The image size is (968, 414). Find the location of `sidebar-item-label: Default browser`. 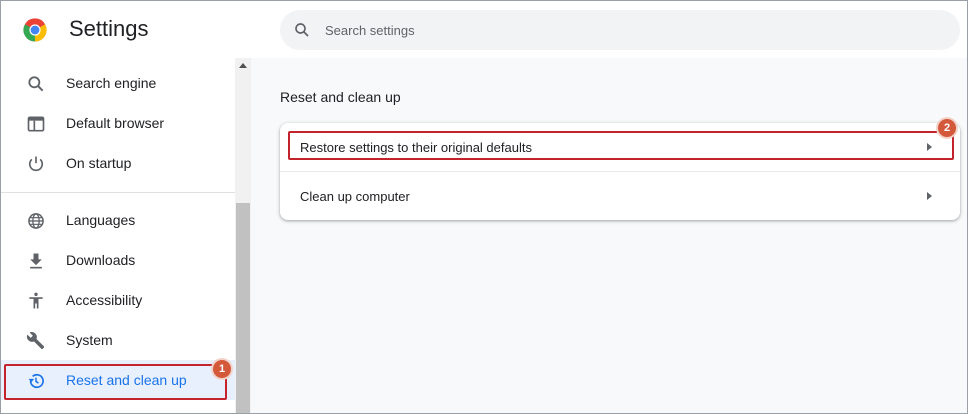

sidebar-item-label: Default browser is located at coordinates (115, 123).